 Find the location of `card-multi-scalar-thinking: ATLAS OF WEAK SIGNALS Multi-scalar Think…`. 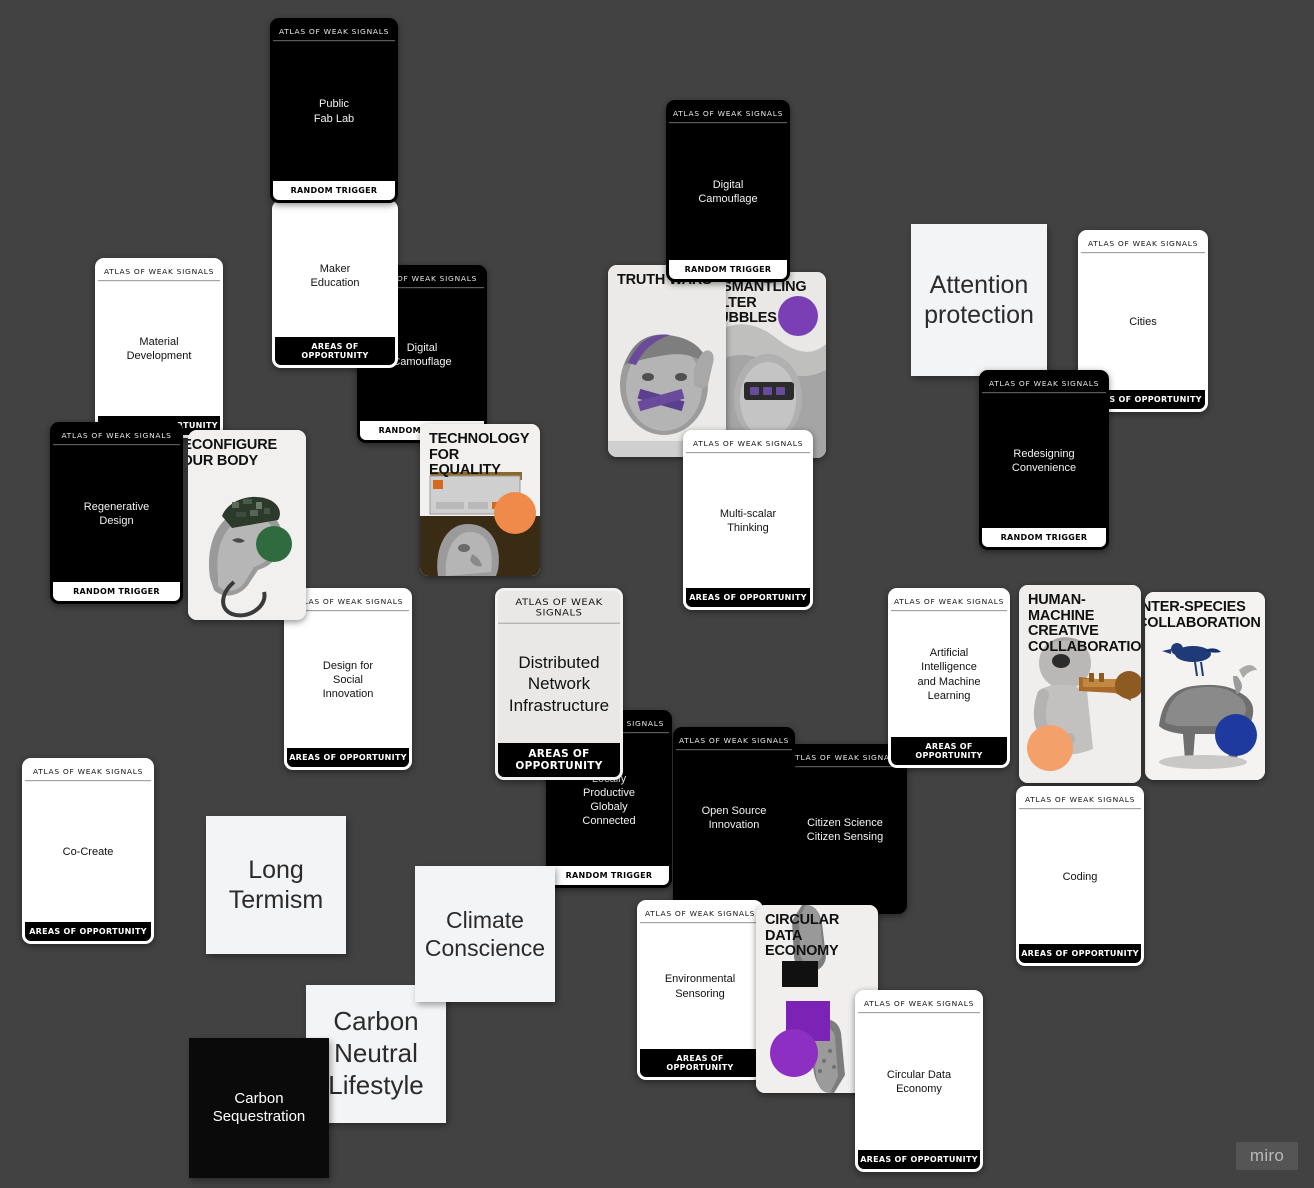

card-multi-scalar-thinking: ATLAS OF WEAK SIGNALS Multi-scalar Think… is located at coordinates (748, 520).